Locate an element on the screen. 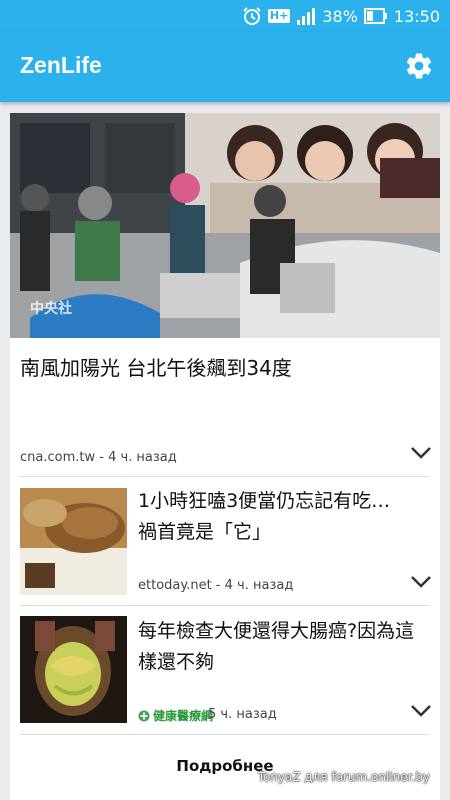 Image resolution: width=450 pixels, height=800 pixels. battery-percent: 38% is located at coordinates (340, 16).